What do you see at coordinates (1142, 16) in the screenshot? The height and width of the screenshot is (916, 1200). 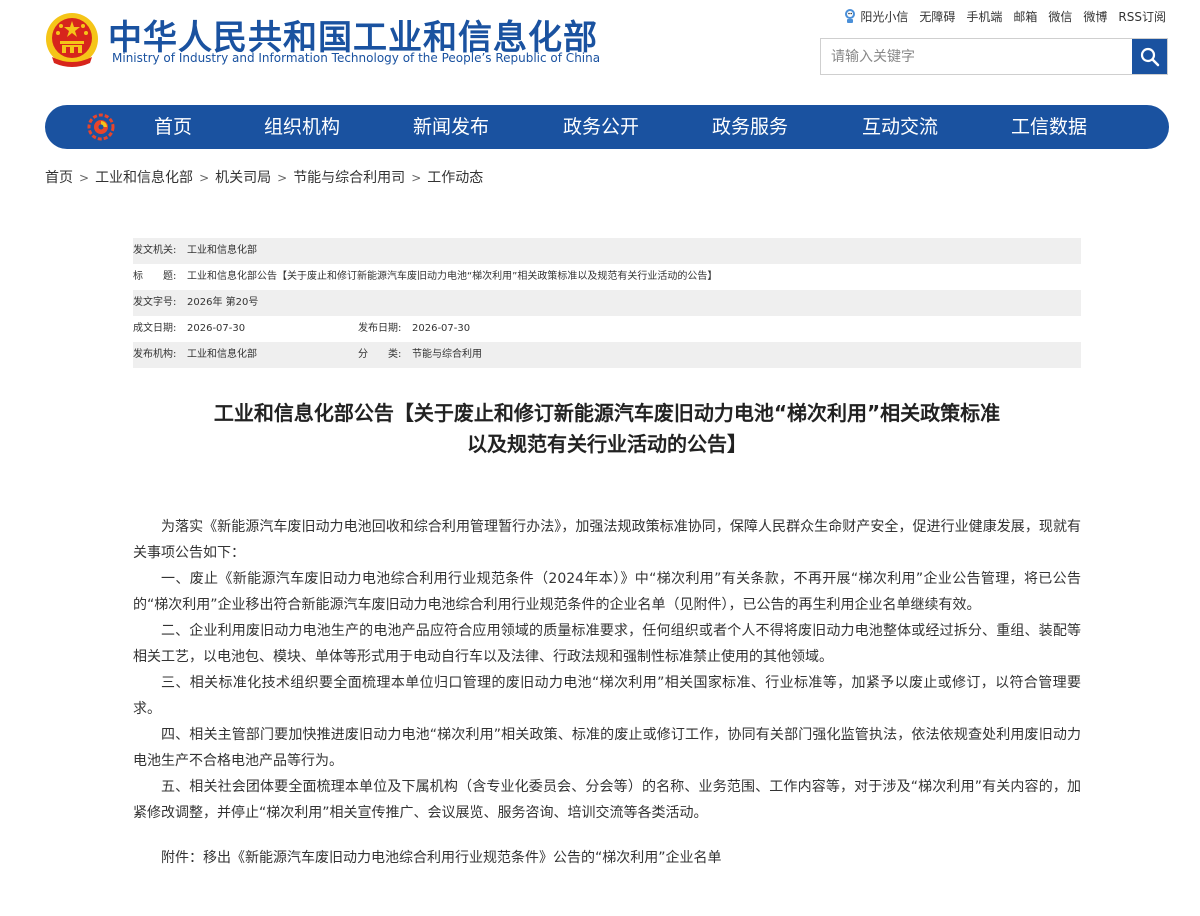 I see `rss-link: RSS订阅` at bounding box center [1142, 16].